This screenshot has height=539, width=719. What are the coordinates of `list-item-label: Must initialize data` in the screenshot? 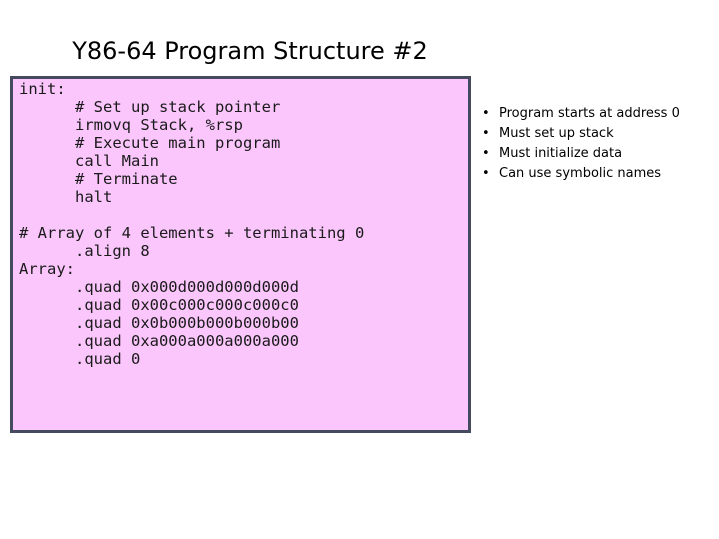 It's located at (561, 153).